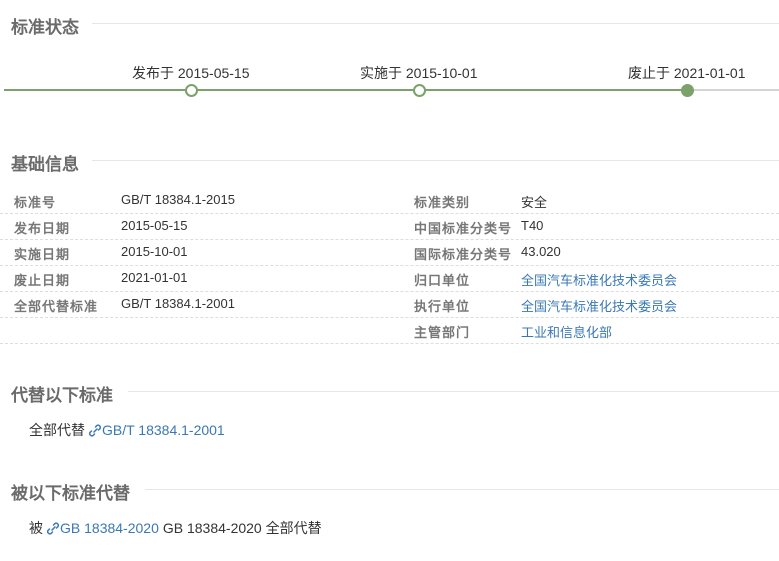 Image resolution: width=779 pixels, height=561 pixels. Describe the element at coordinates (35, 202) in the screenshot. I see `field-label: 标准号` at that location.